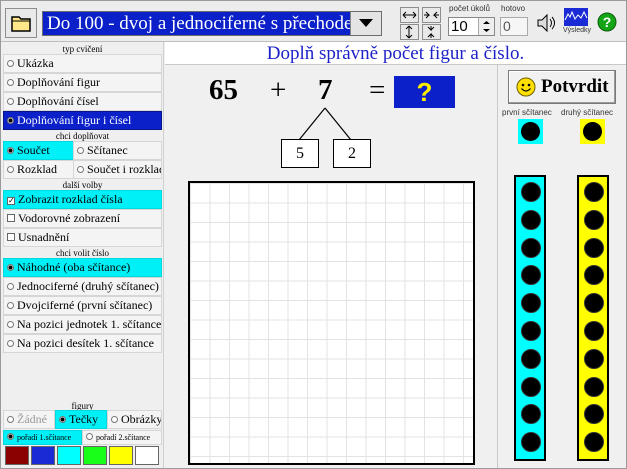 The image size is (627, 469). I want to click on first-addend-color-button, so click(530, 131).